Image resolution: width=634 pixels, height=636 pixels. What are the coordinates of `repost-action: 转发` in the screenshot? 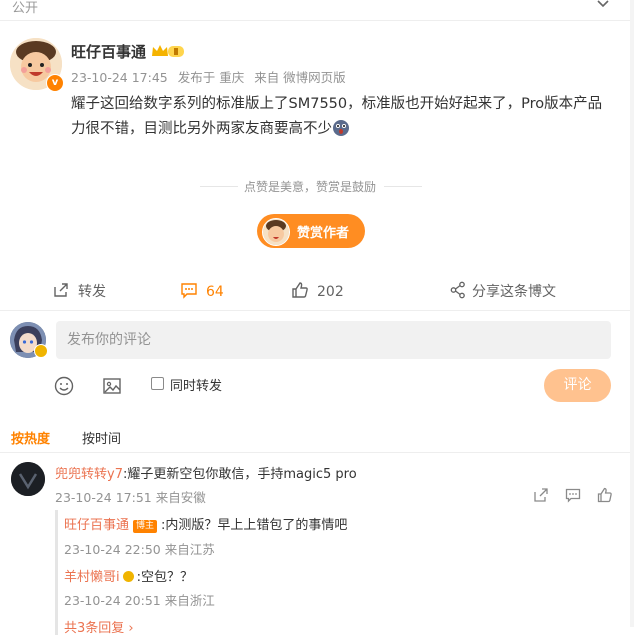 It's located at (79, 291).